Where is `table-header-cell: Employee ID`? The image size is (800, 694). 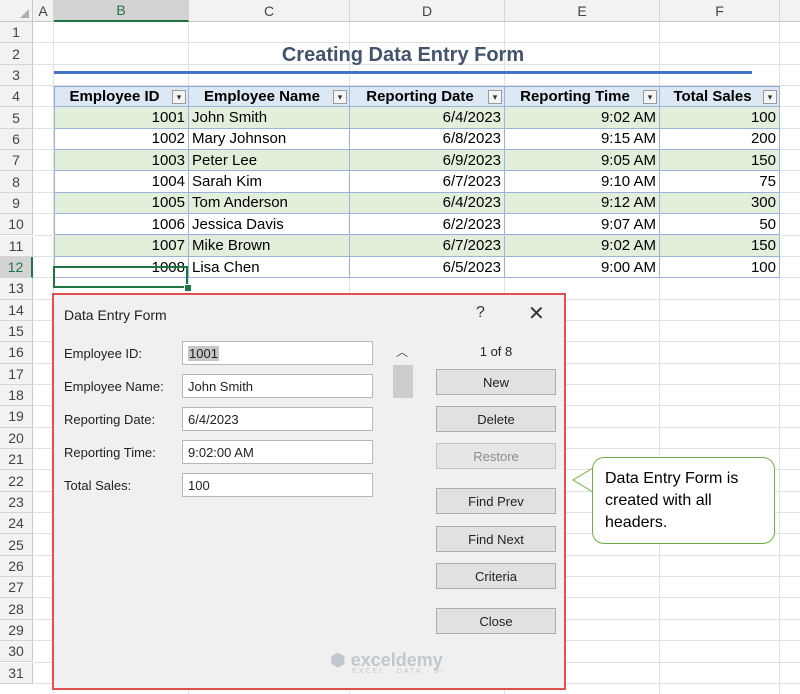 table-header-cell: Employee ID is located at coordinates (121, 97).